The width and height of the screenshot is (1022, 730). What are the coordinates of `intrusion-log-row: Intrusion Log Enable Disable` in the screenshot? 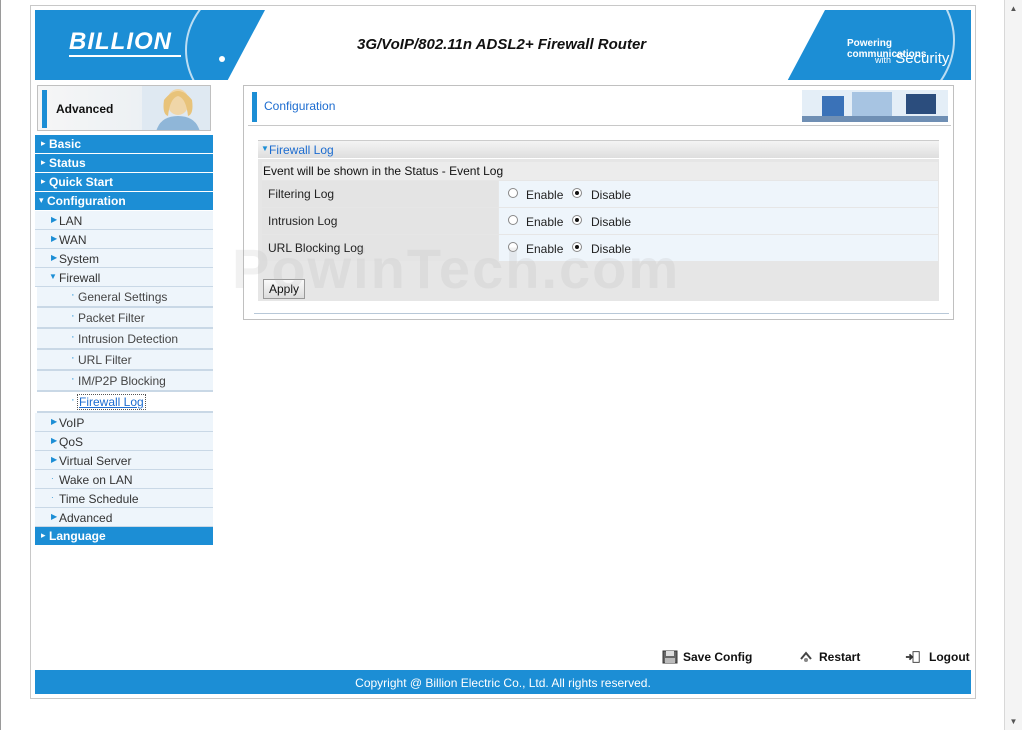 It's located at (600, 221).